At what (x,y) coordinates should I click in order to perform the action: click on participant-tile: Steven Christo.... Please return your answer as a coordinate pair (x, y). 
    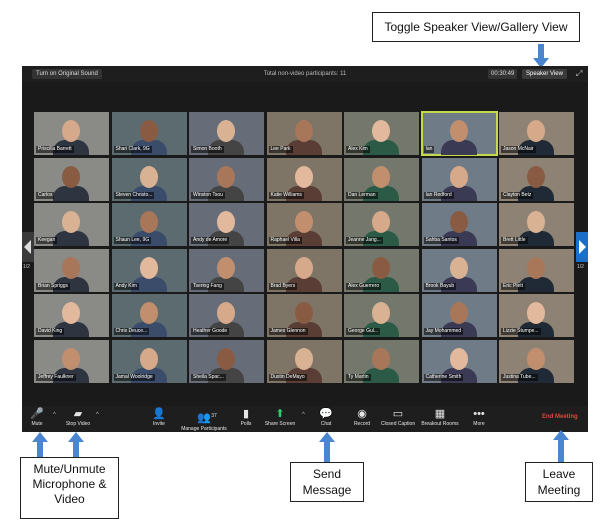
    Looking at the image, I should click on (149, 179).